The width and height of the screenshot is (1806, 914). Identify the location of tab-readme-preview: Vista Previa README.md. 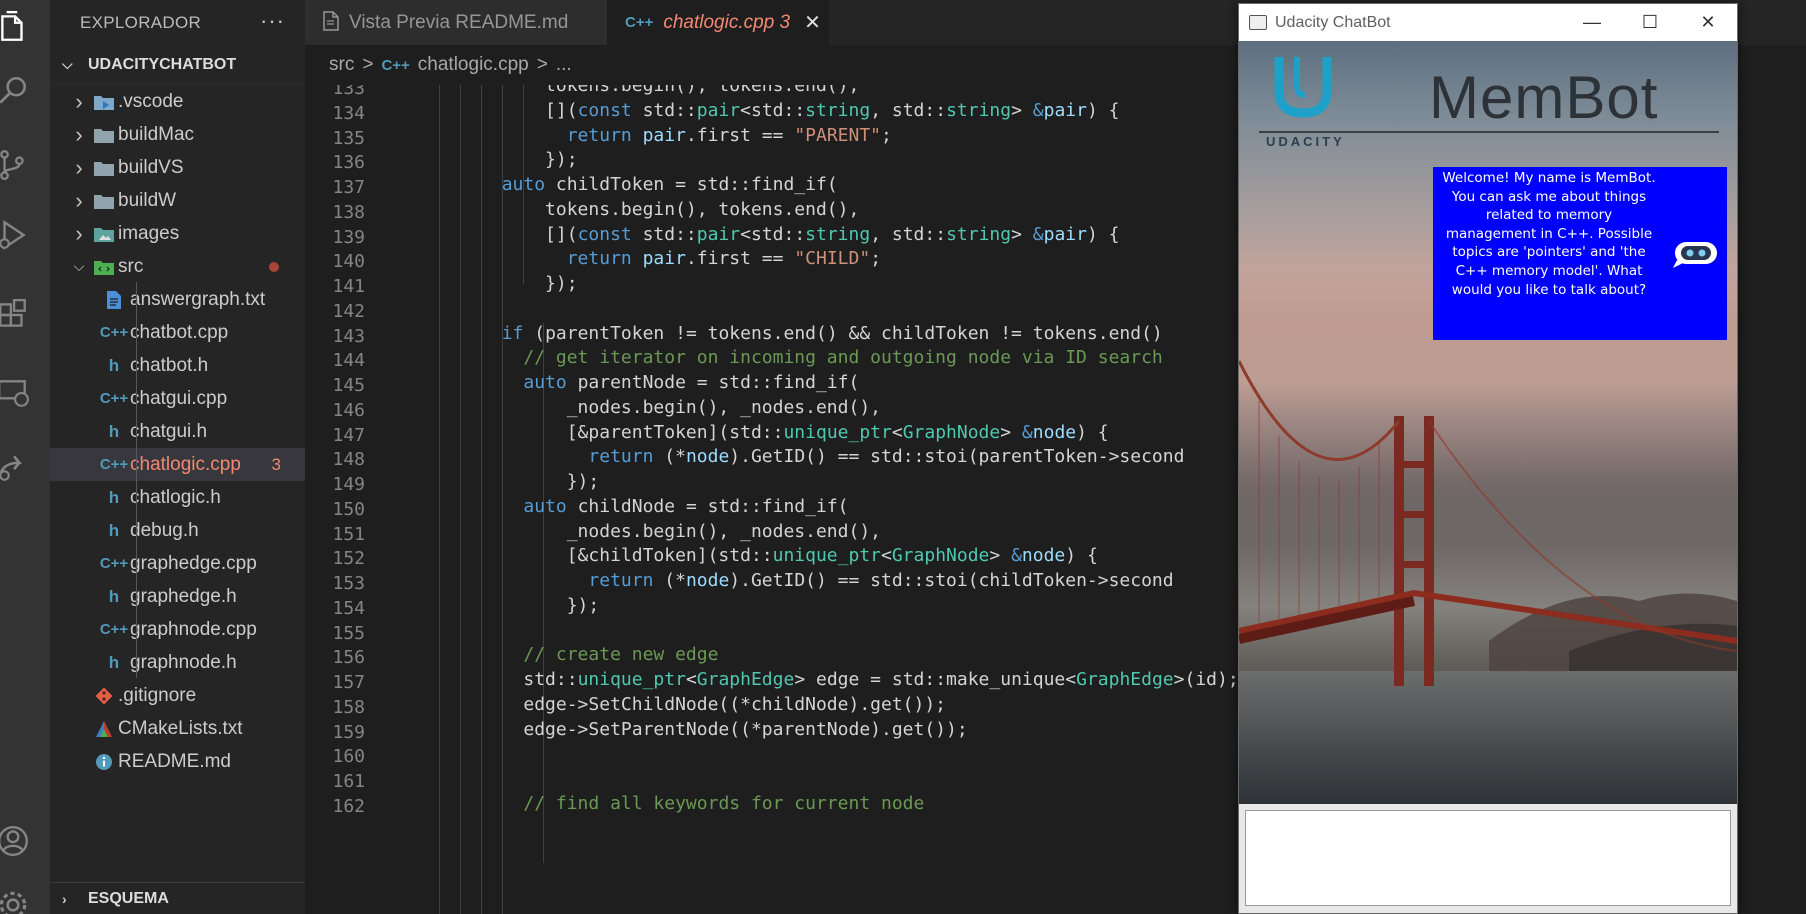
(456, 22).